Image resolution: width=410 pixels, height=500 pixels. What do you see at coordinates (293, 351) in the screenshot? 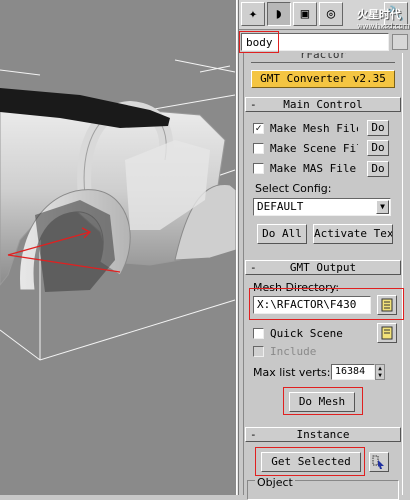
I see `include-label: Include` at bounding box center [293, 351].